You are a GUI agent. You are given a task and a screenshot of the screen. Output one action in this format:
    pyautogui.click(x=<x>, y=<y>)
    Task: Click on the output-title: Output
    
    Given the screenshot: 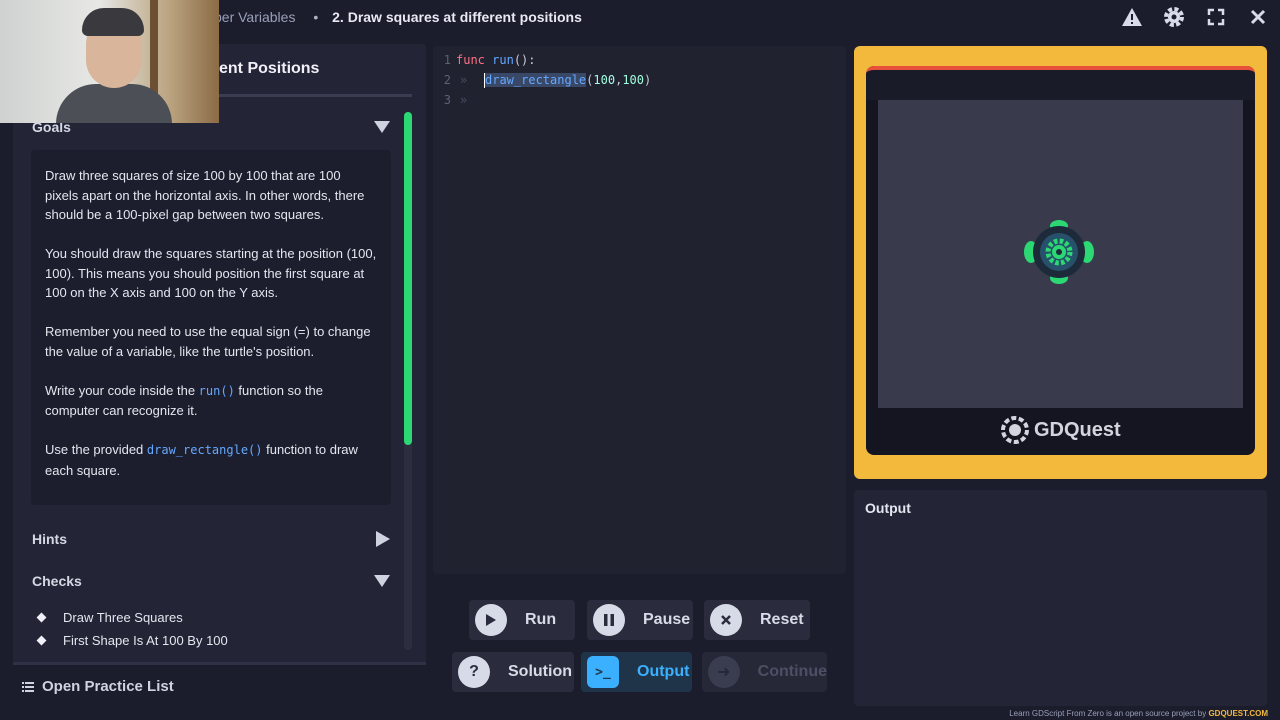 What is the action you would take?
    pyautogui.click(x=888, y=508)
    